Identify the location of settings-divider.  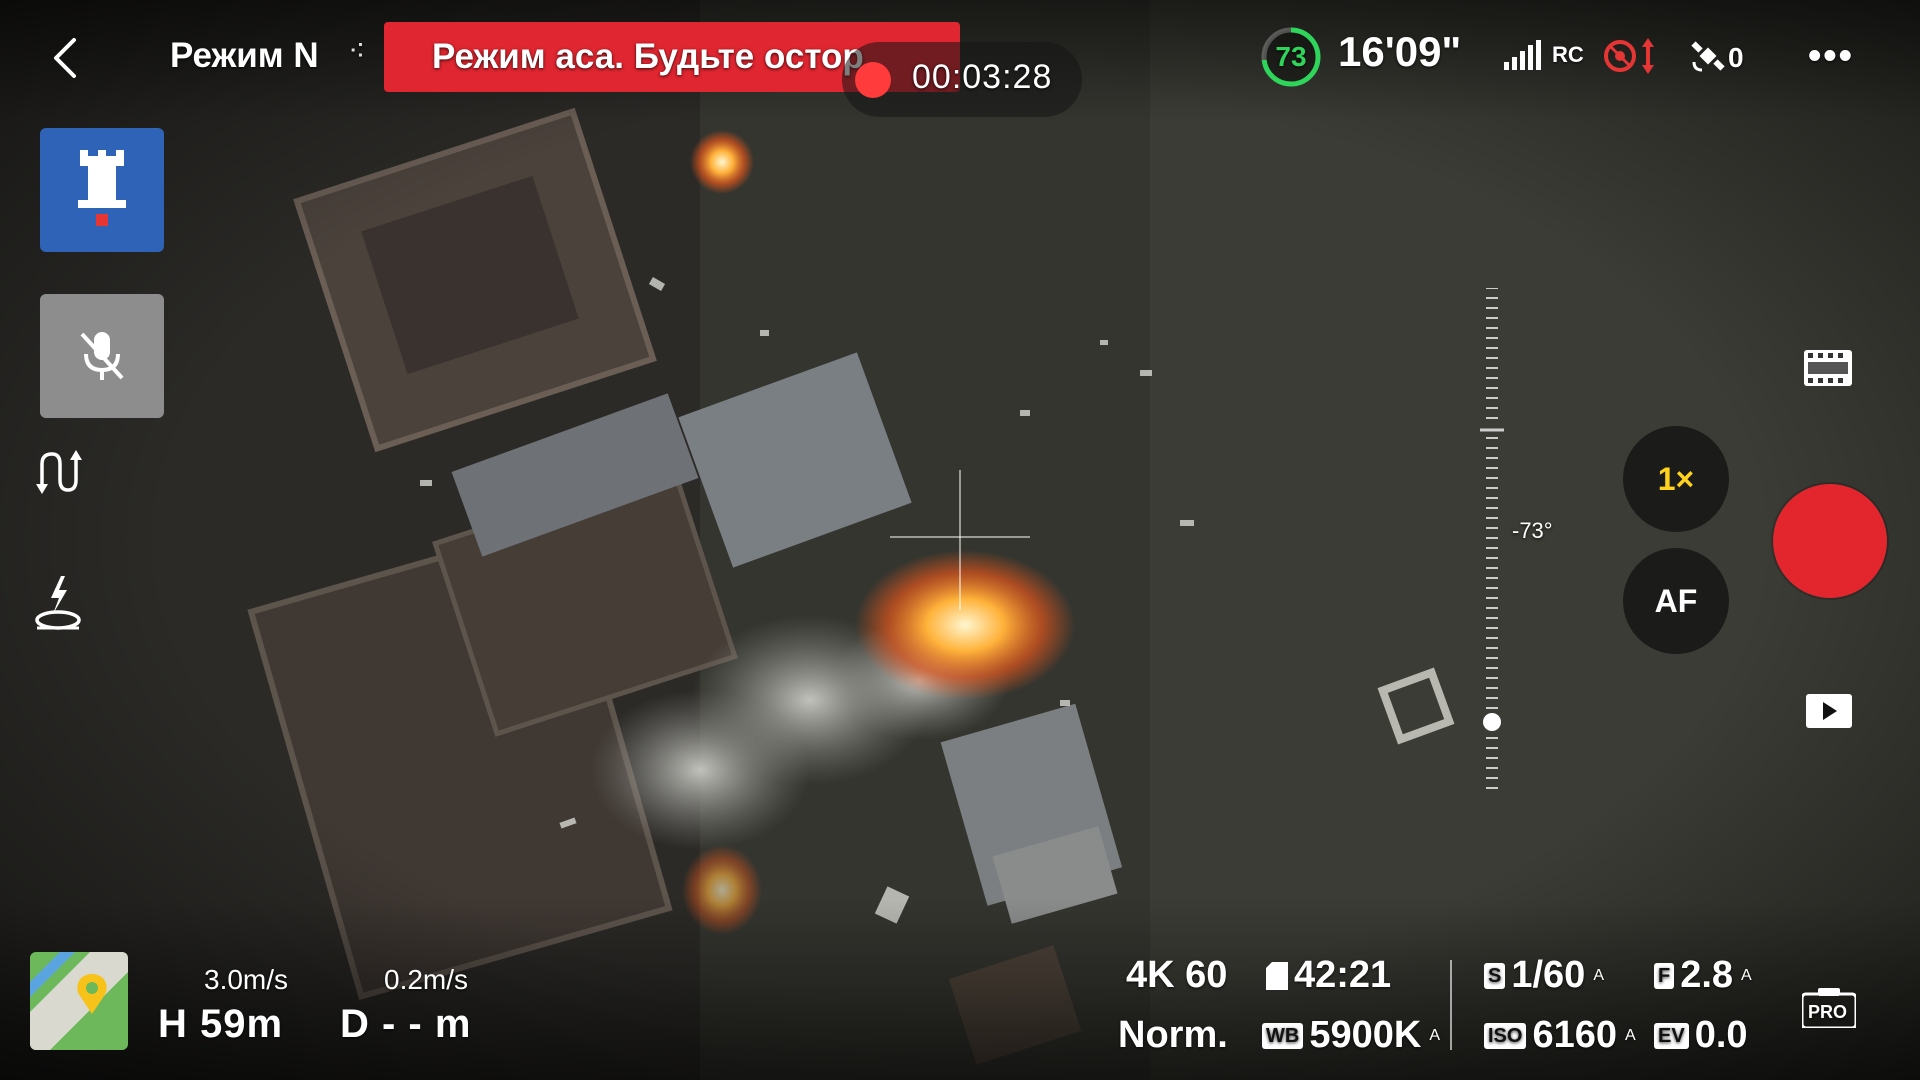
(1451, 1005).